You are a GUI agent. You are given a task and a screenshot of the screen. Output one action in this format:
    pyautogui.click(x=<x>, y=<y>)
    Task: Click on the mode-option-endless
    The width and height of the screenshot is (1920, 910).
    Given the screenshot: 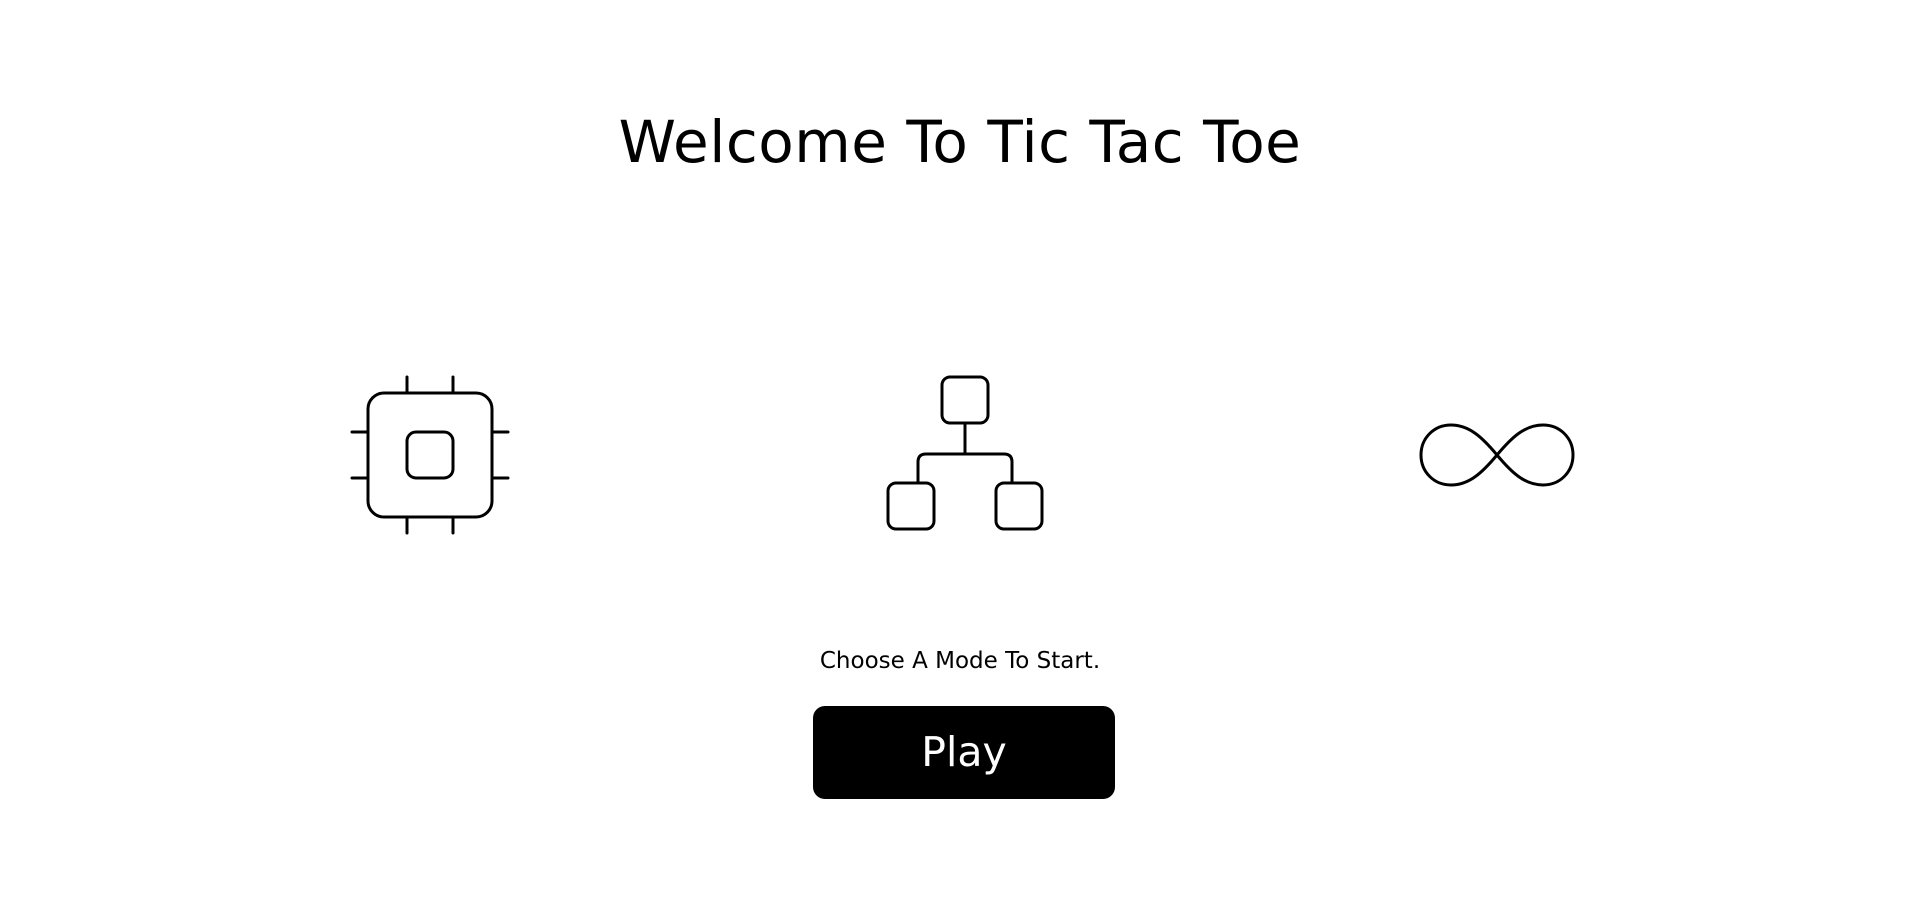 What is the action you would take?
    pyautogui.click(x=1497, y=455)
    